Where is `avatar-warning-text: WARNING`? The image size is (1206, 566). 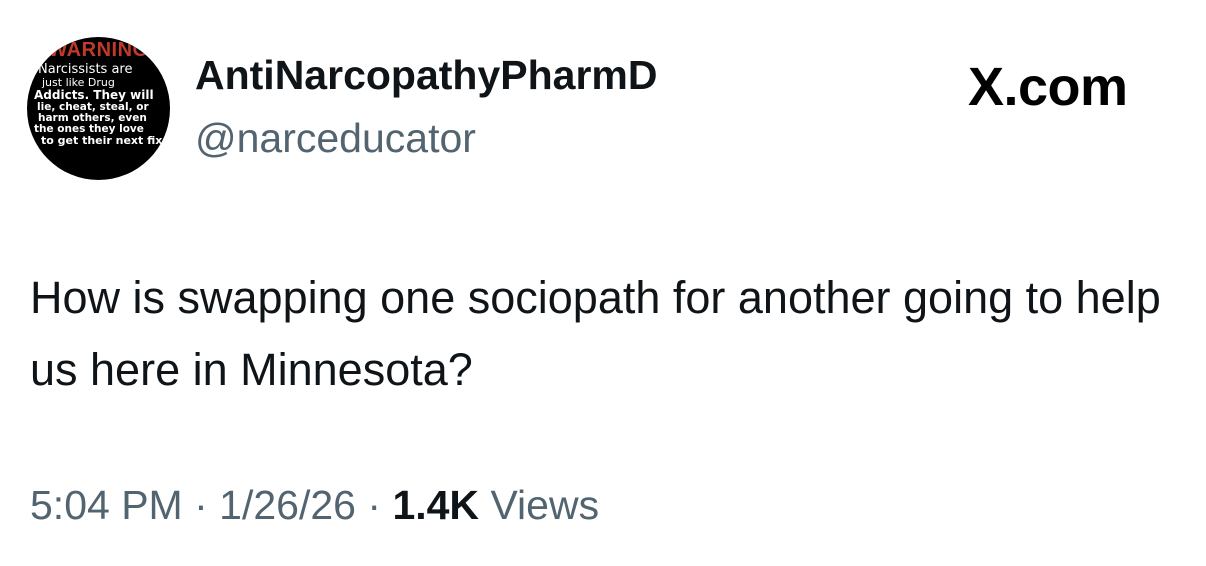 avatar-warning-text: WARNING is located at coordinates (98, 50).